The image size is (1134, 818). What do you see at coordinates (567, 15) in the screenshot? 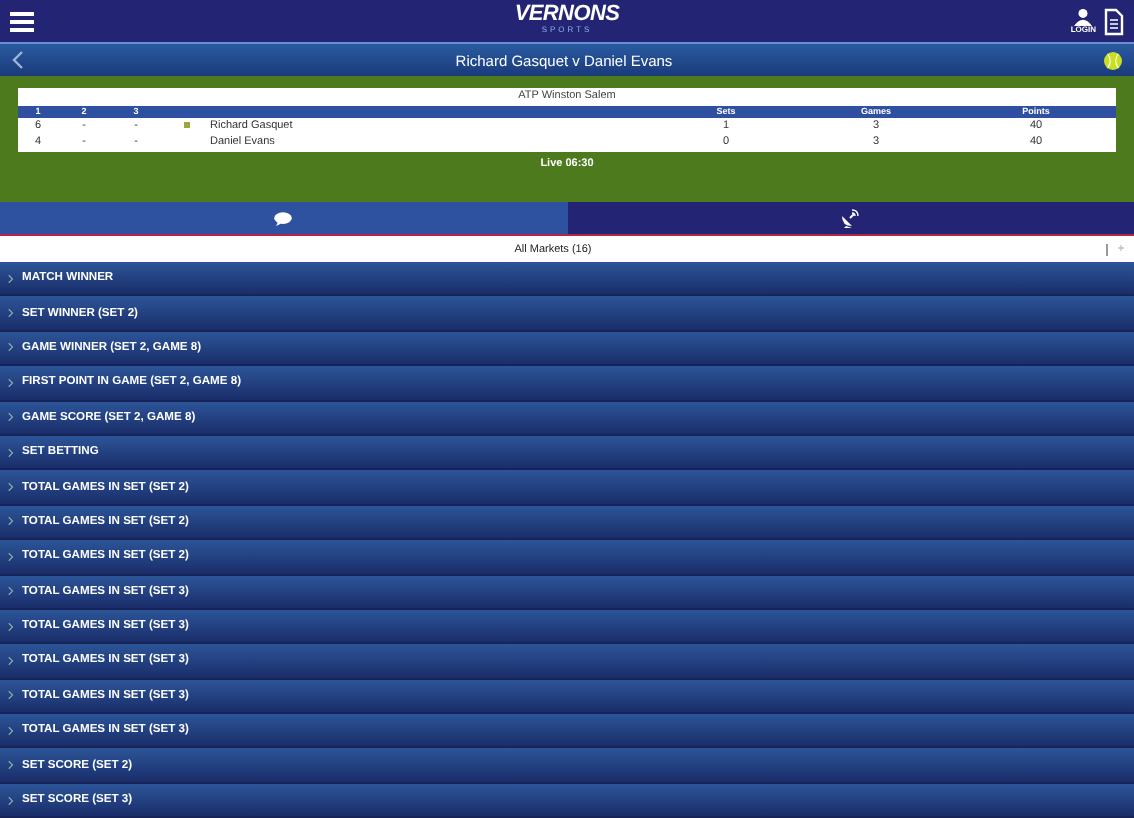
I see `logo: VERNONS` at bounding box center [567, 15].